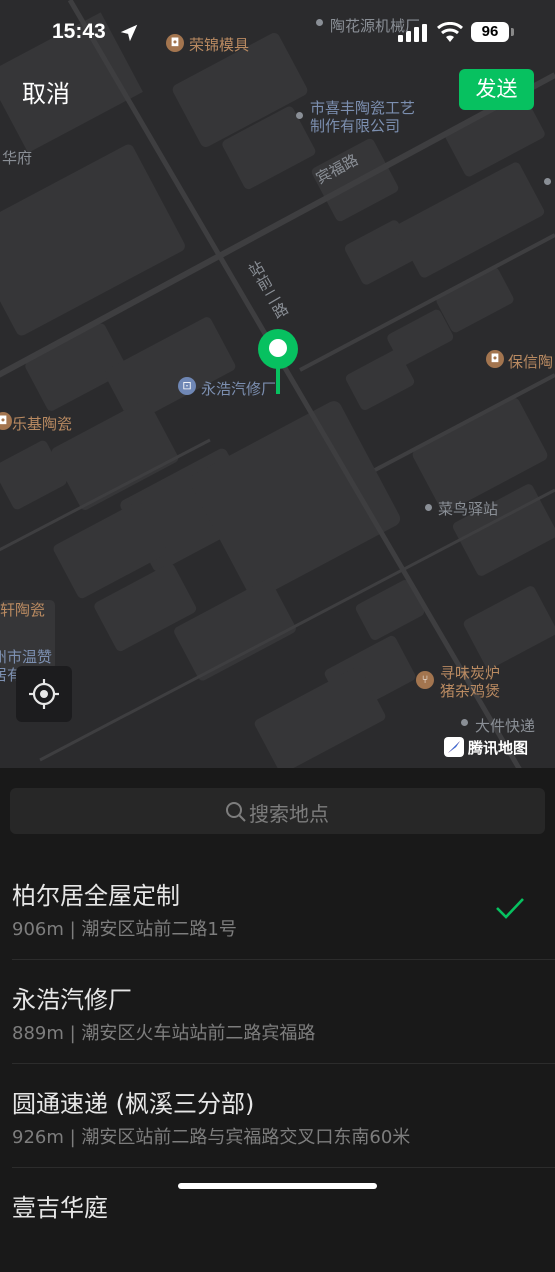 The image size is (555, 1272). What do you see at coordinates (495, 359) in the screenshot?
I see `shop-icon: ◘` at bounding box center [495, 359].